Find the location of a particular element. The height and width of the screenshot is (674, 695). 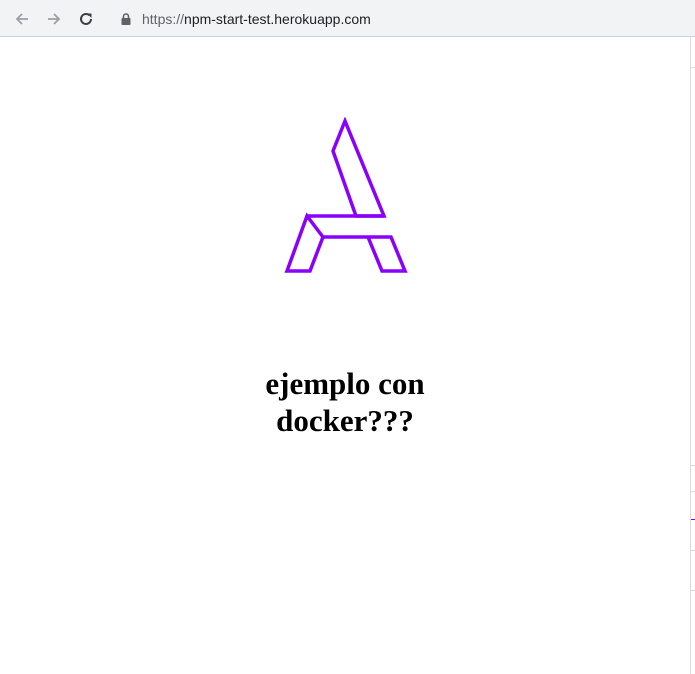

address-bar: https://npm-start-test.herokuapp.com is located at coordinates (398, 19).